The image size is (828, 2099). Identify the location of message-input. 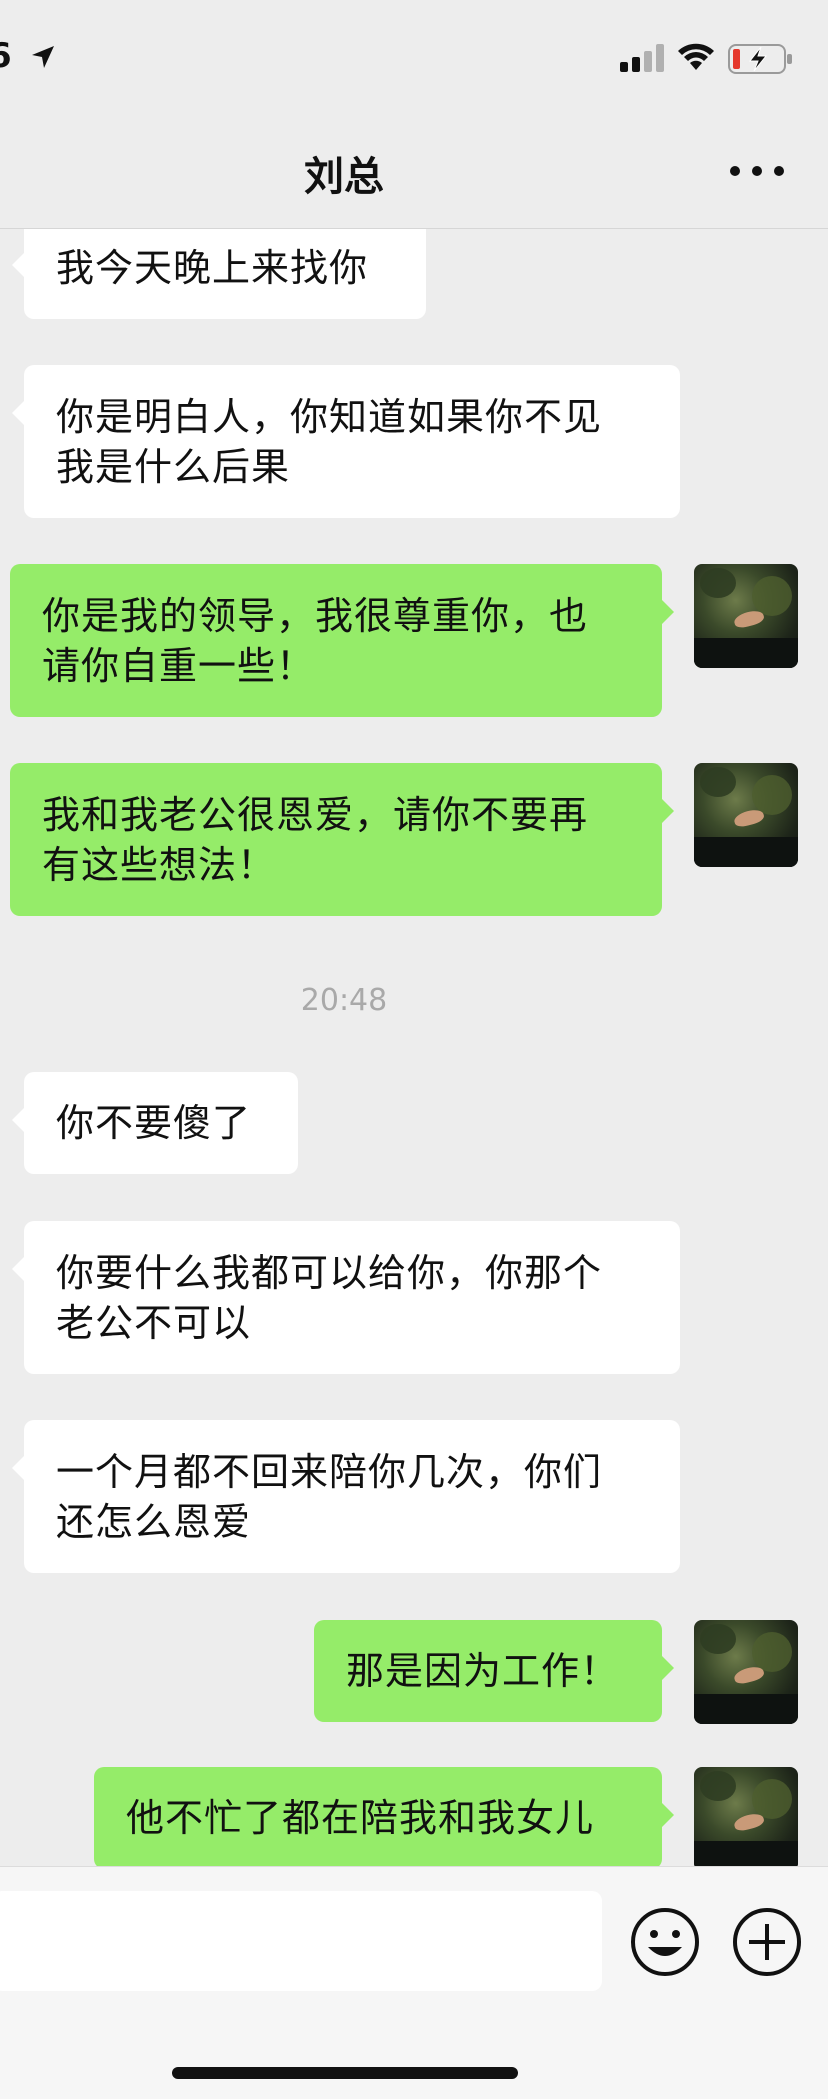
(301, 1941).